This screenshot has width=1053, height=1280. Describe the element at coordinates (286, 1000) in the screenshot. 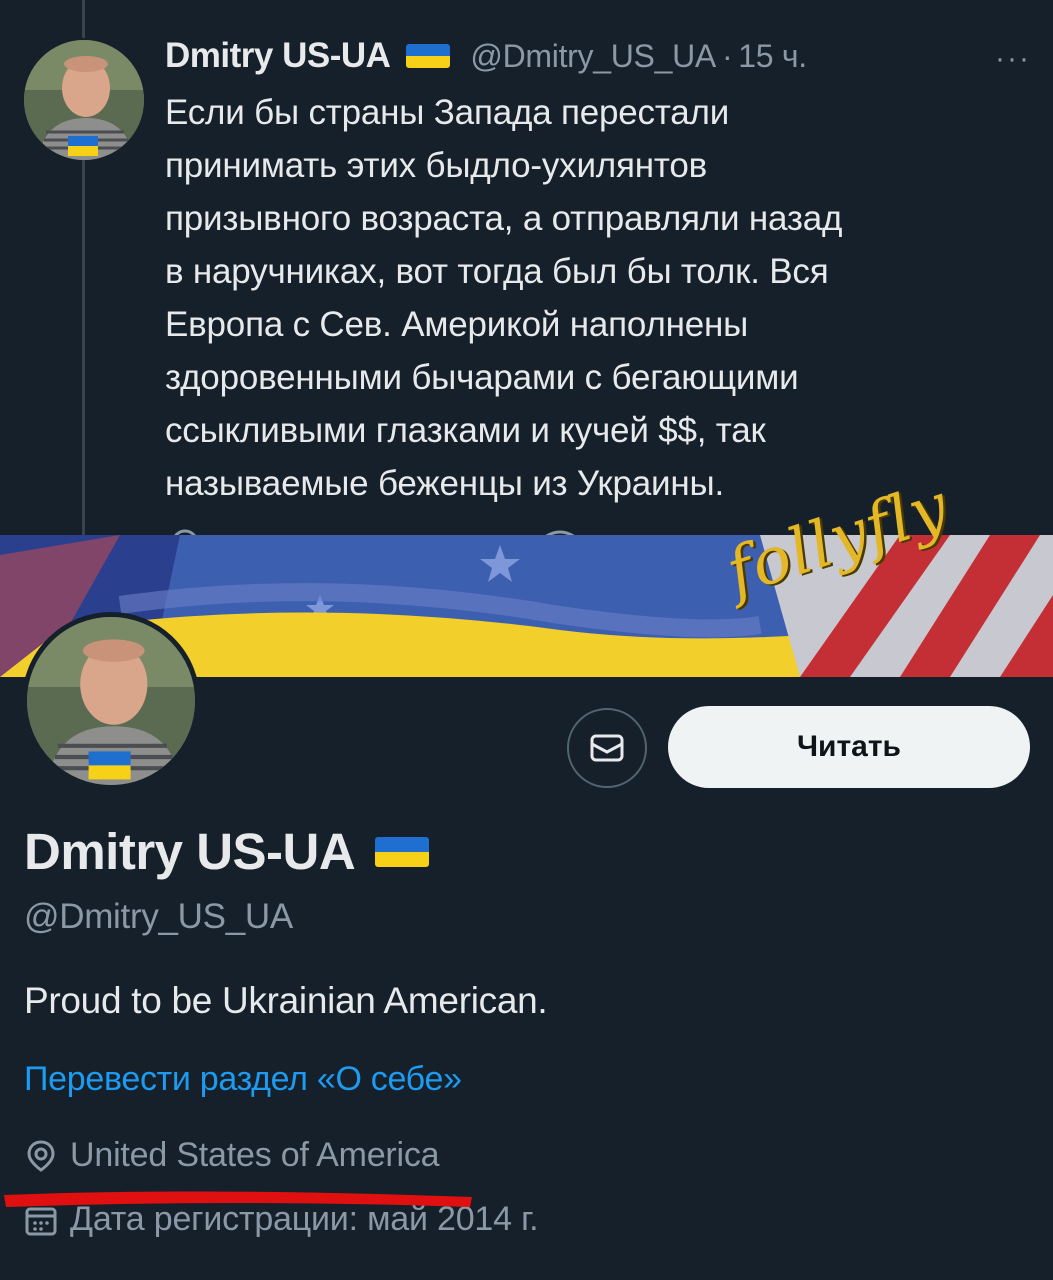

I see `profile-bio: Proud to be Ukrainian American.` at that location.